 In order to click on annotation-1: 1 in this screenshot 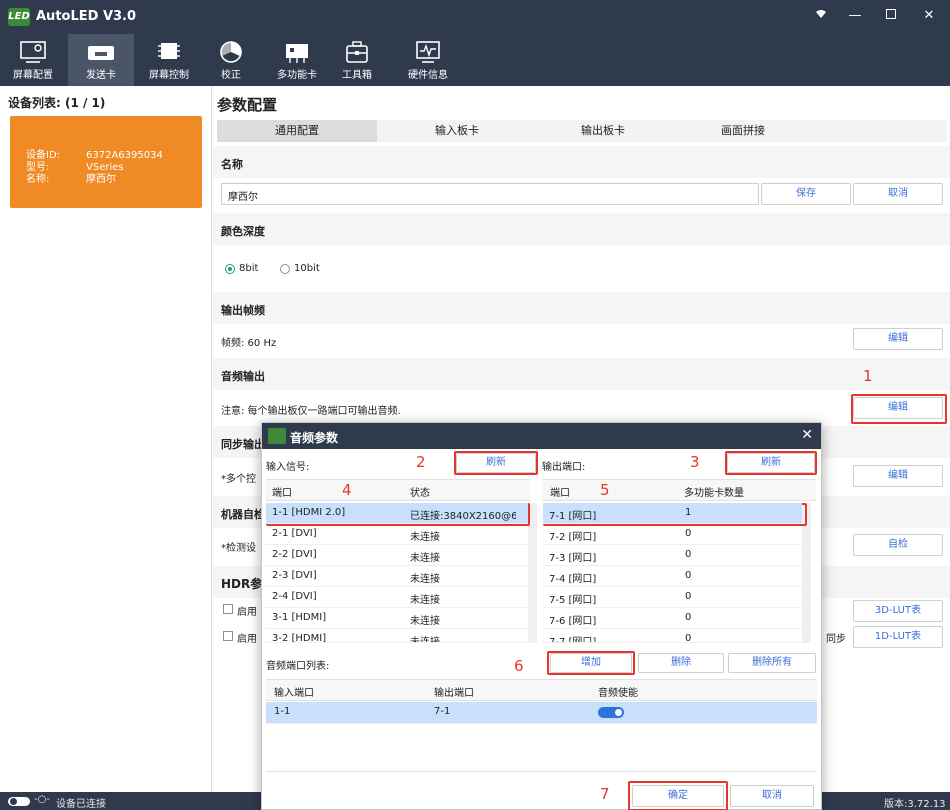, I will do `click(868, 376)`.